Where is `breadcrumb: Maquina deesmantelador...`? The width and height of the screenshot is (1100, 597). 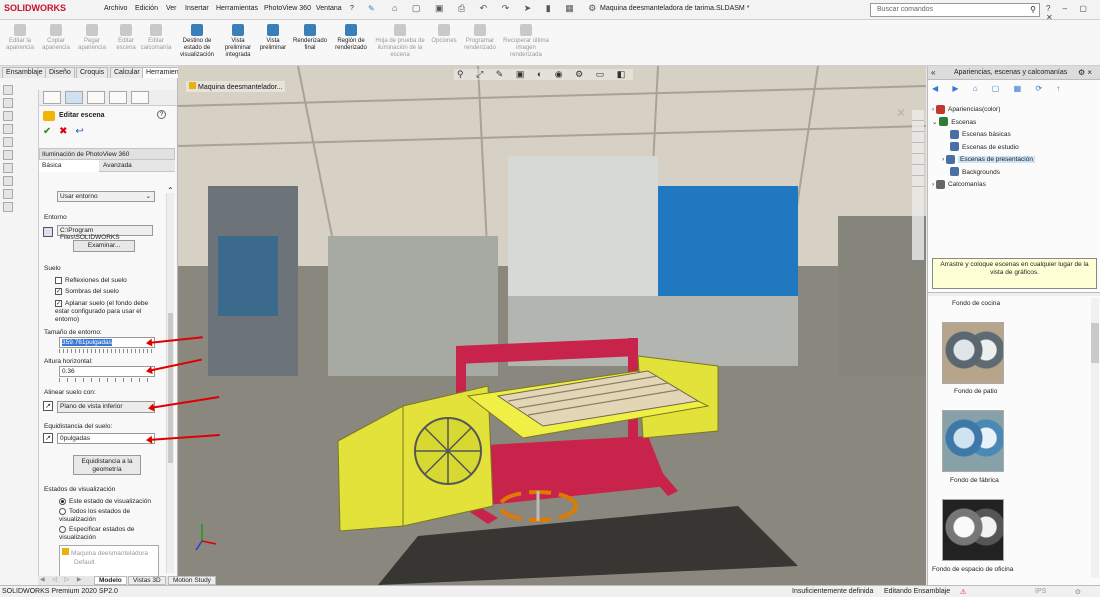
breadcrumb: Maquina deesmantelador... is located at coordinates (236, 86).